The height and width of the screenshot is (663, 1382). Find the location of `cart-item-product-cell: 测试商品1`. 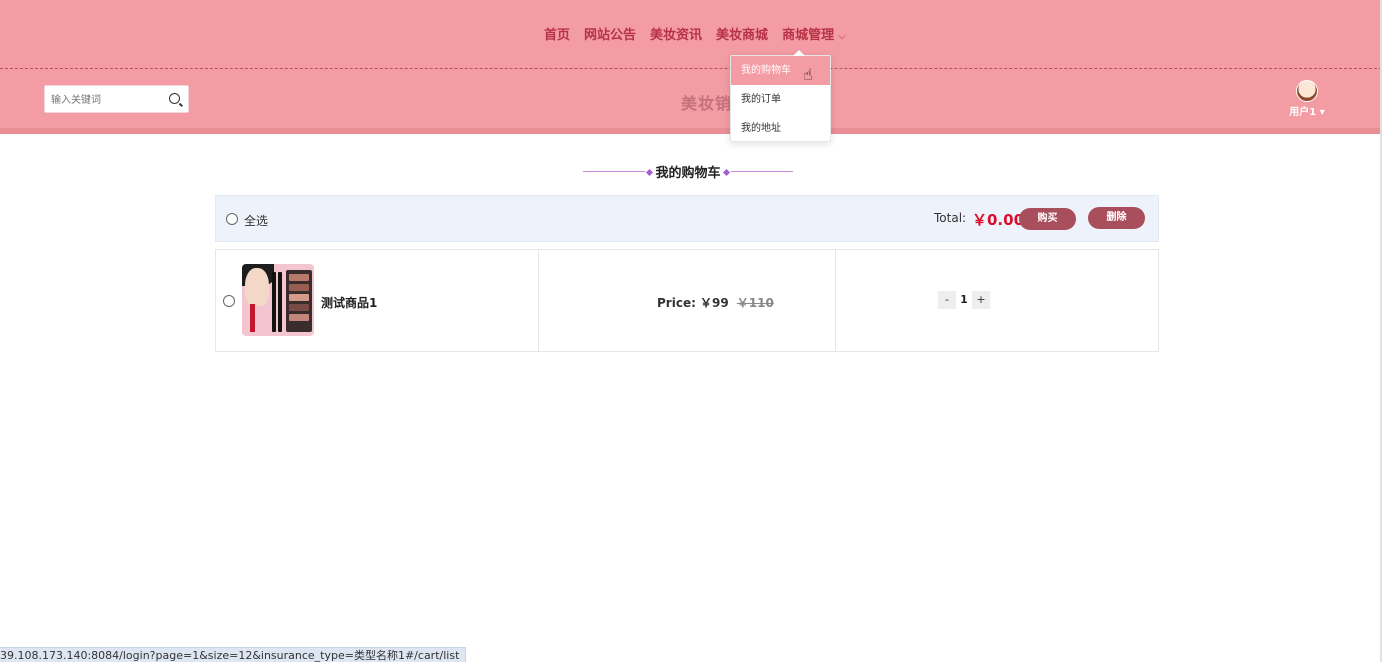

cart-item-product-cell: 测试商品1 is located at coordinates (377, 300).